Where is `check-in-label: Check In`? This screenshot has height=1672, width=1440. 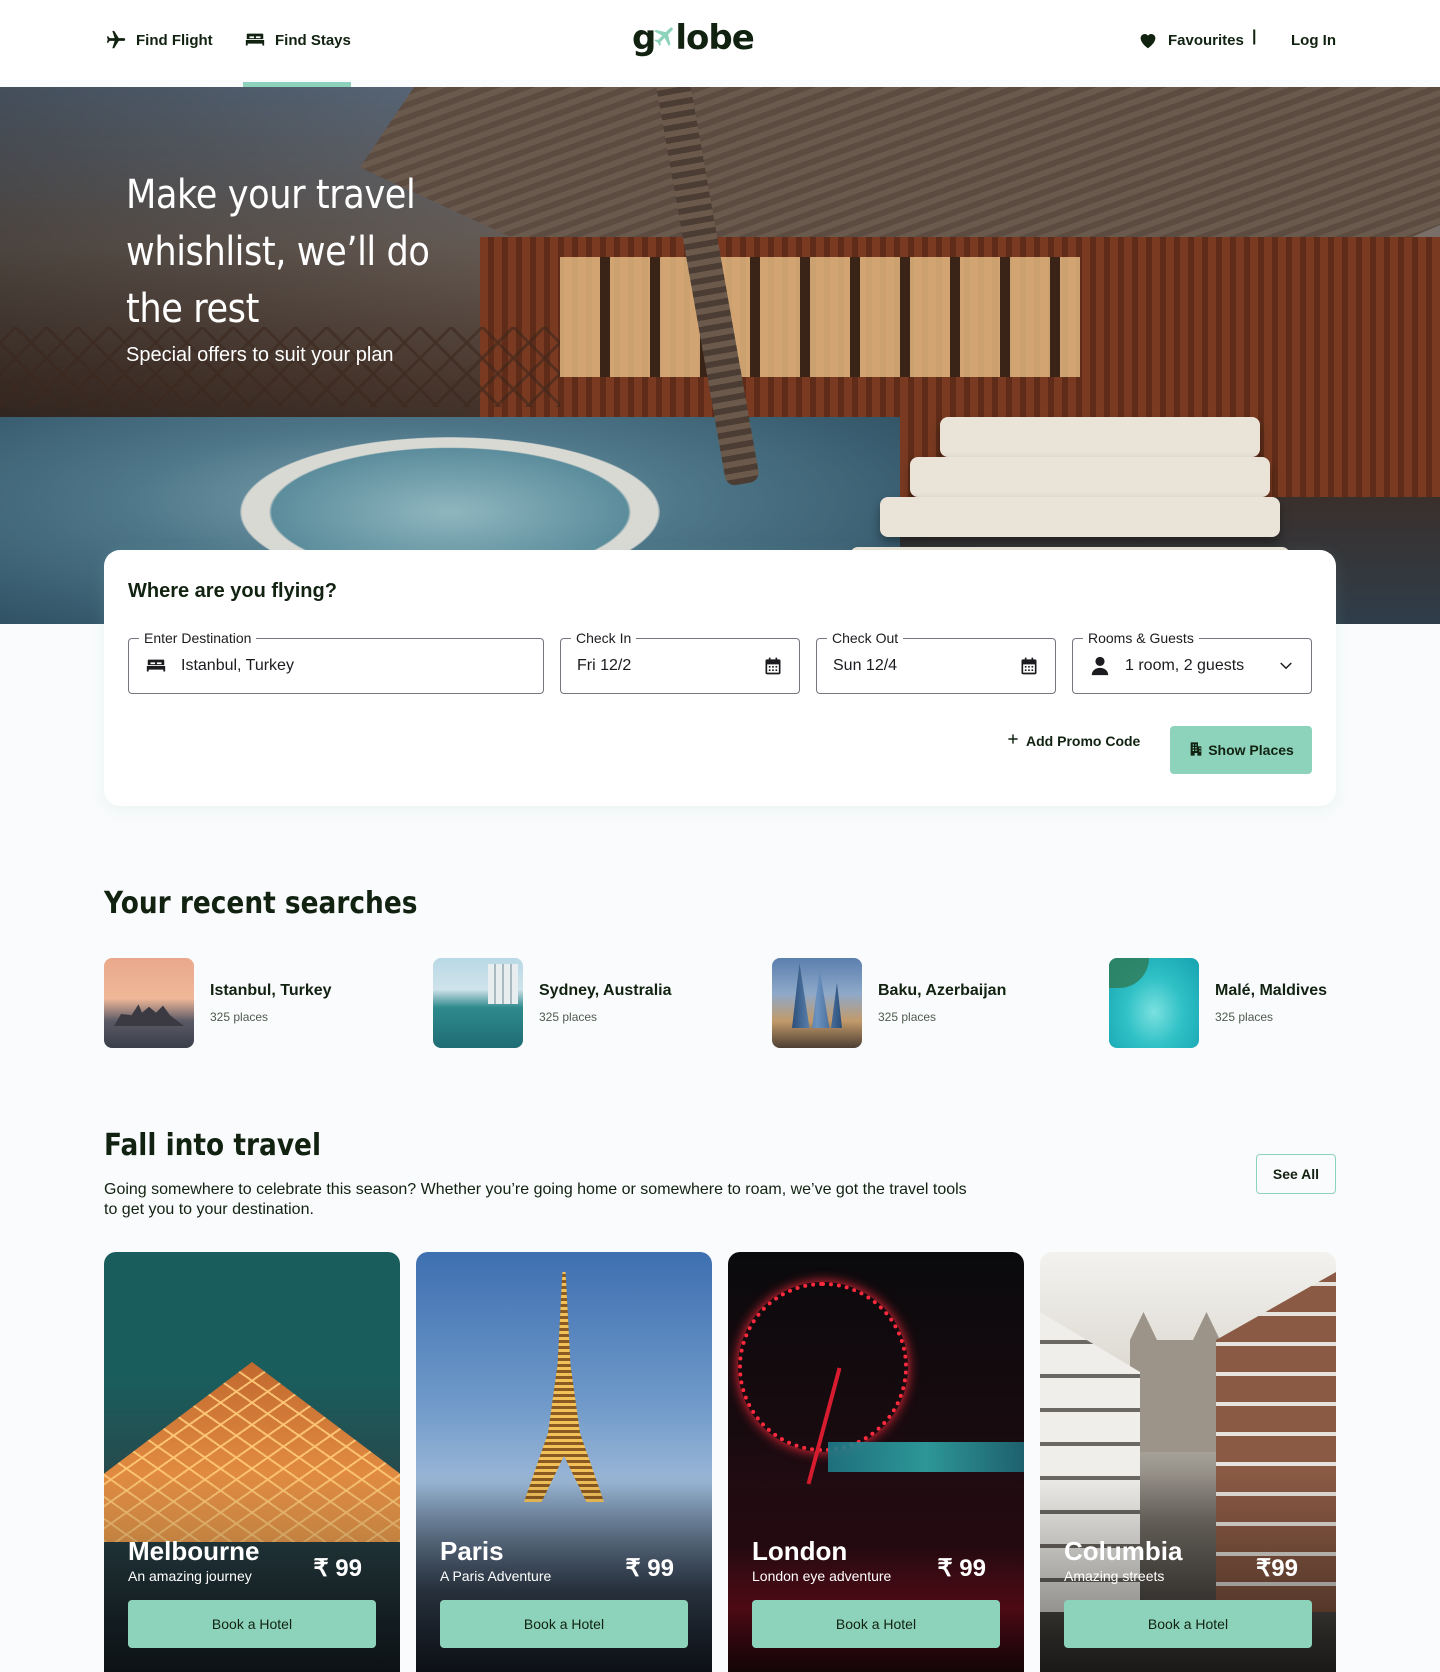
check-in-label: Check In is located at coordinates (604, 638).